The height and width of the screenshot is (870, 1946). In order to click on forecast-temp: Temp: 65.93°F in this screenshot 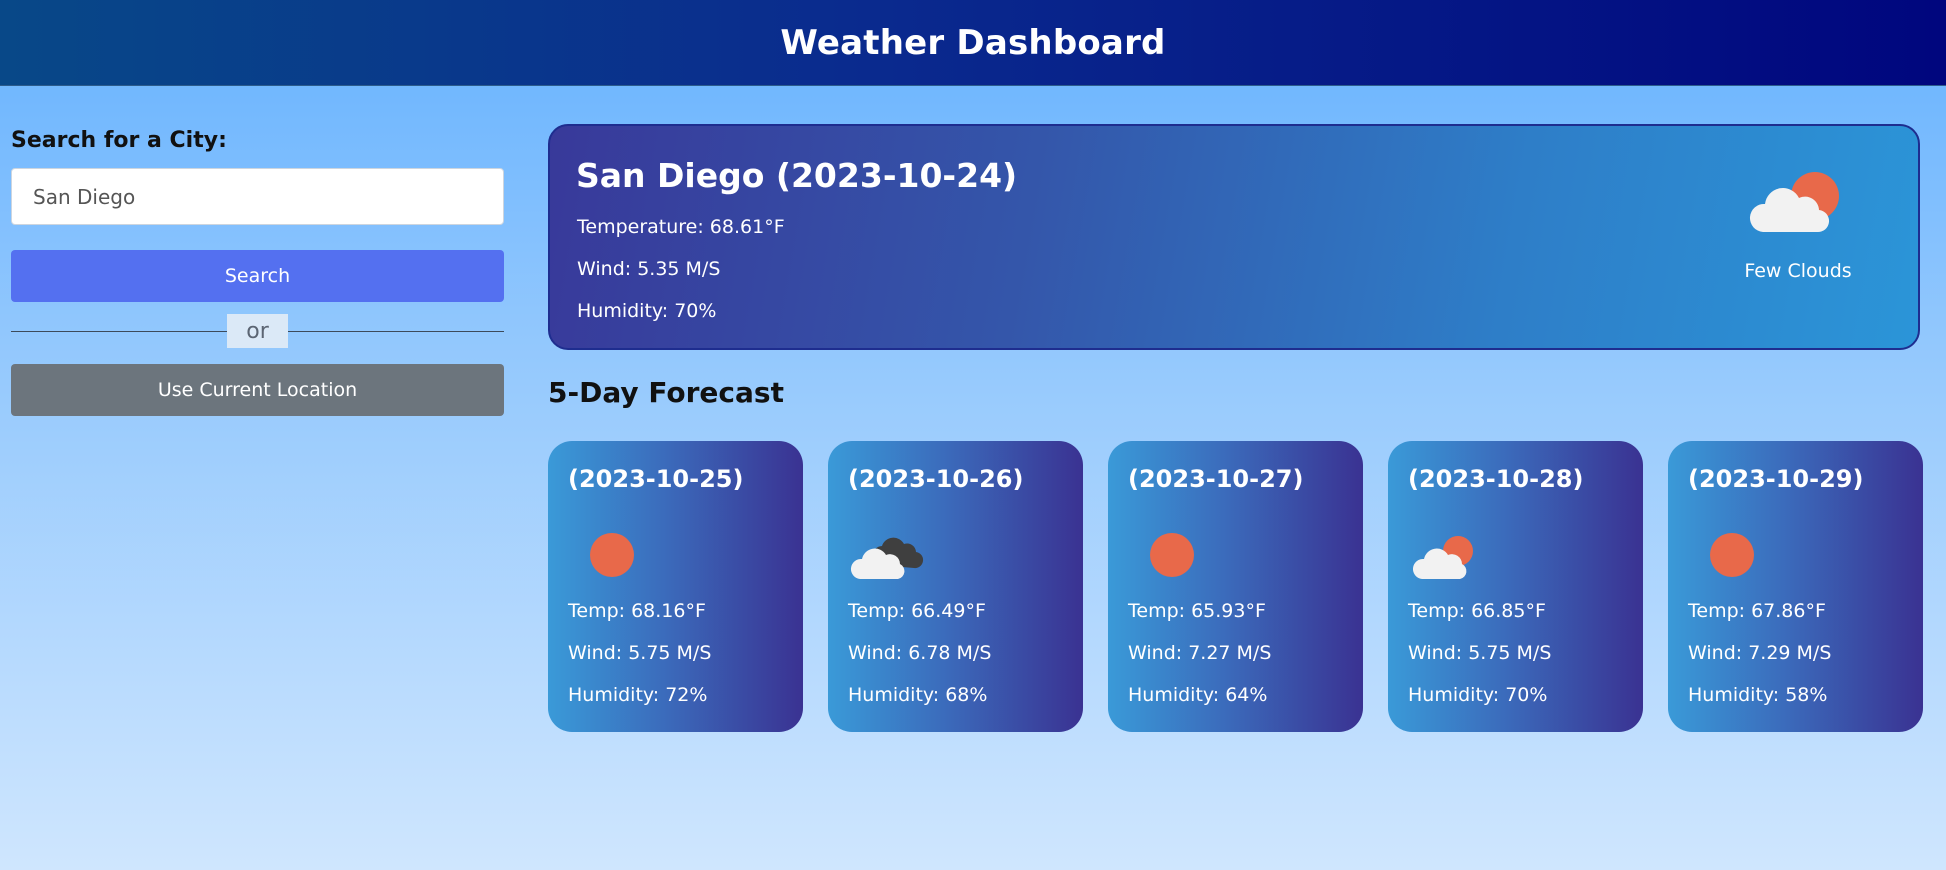, I will do `click(1197, 611)`.